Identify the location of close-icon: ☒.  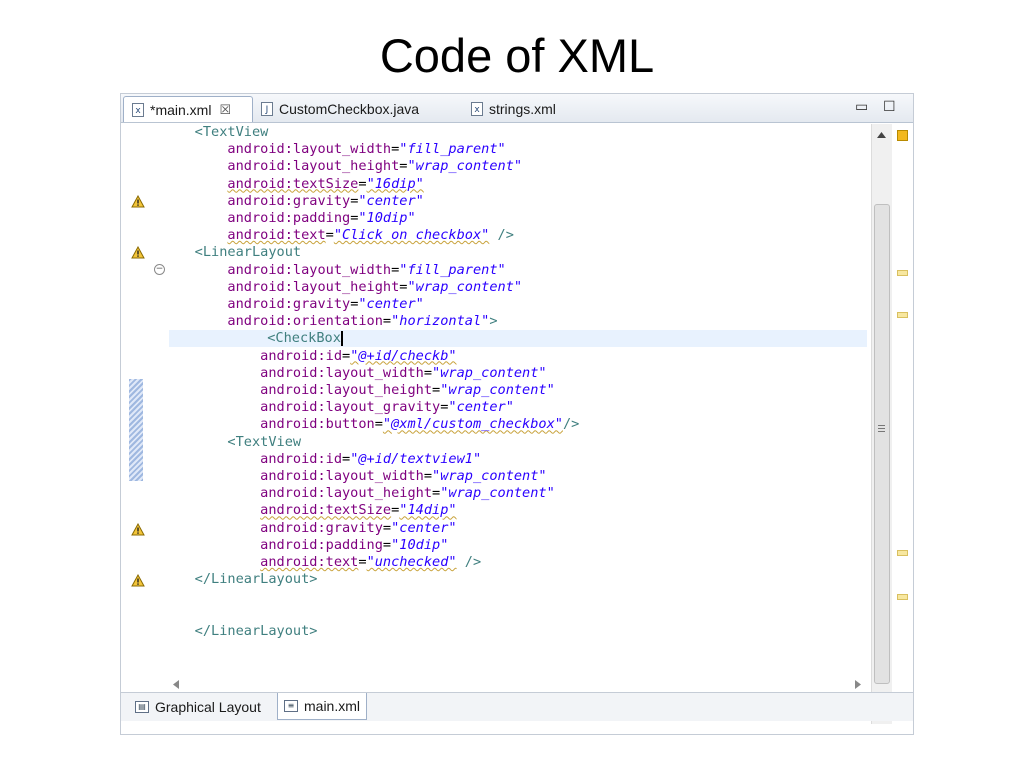
(225, 110).